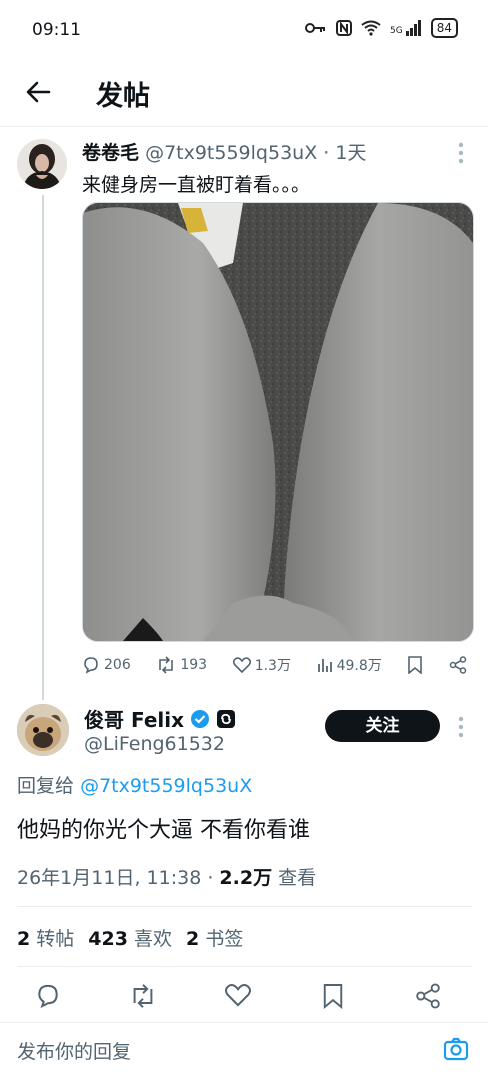 The width and height of the screenshot is (488, 1081). Describe the element at coordinates (108, 939) in the screenshot. I see `likes-count: 423` at that location.